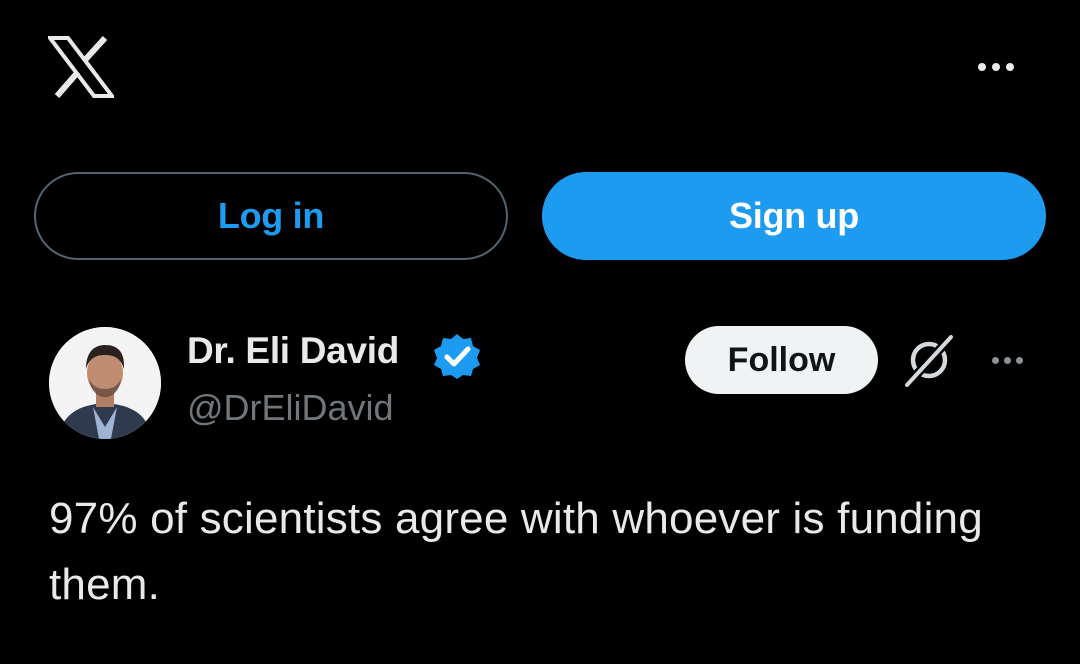 The height and width of the screenshot is (664, 1080). Describe the element at coordinates (794, 216) in the screenshot. I see `signup-button: Sign up` at that location.